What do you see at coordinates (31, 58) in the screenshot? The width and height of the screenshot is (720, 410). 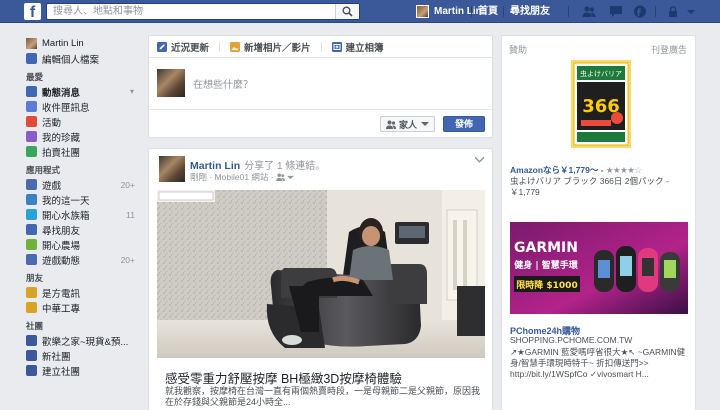 I see `edit-profile-icon` at bounding box center [31, 58].